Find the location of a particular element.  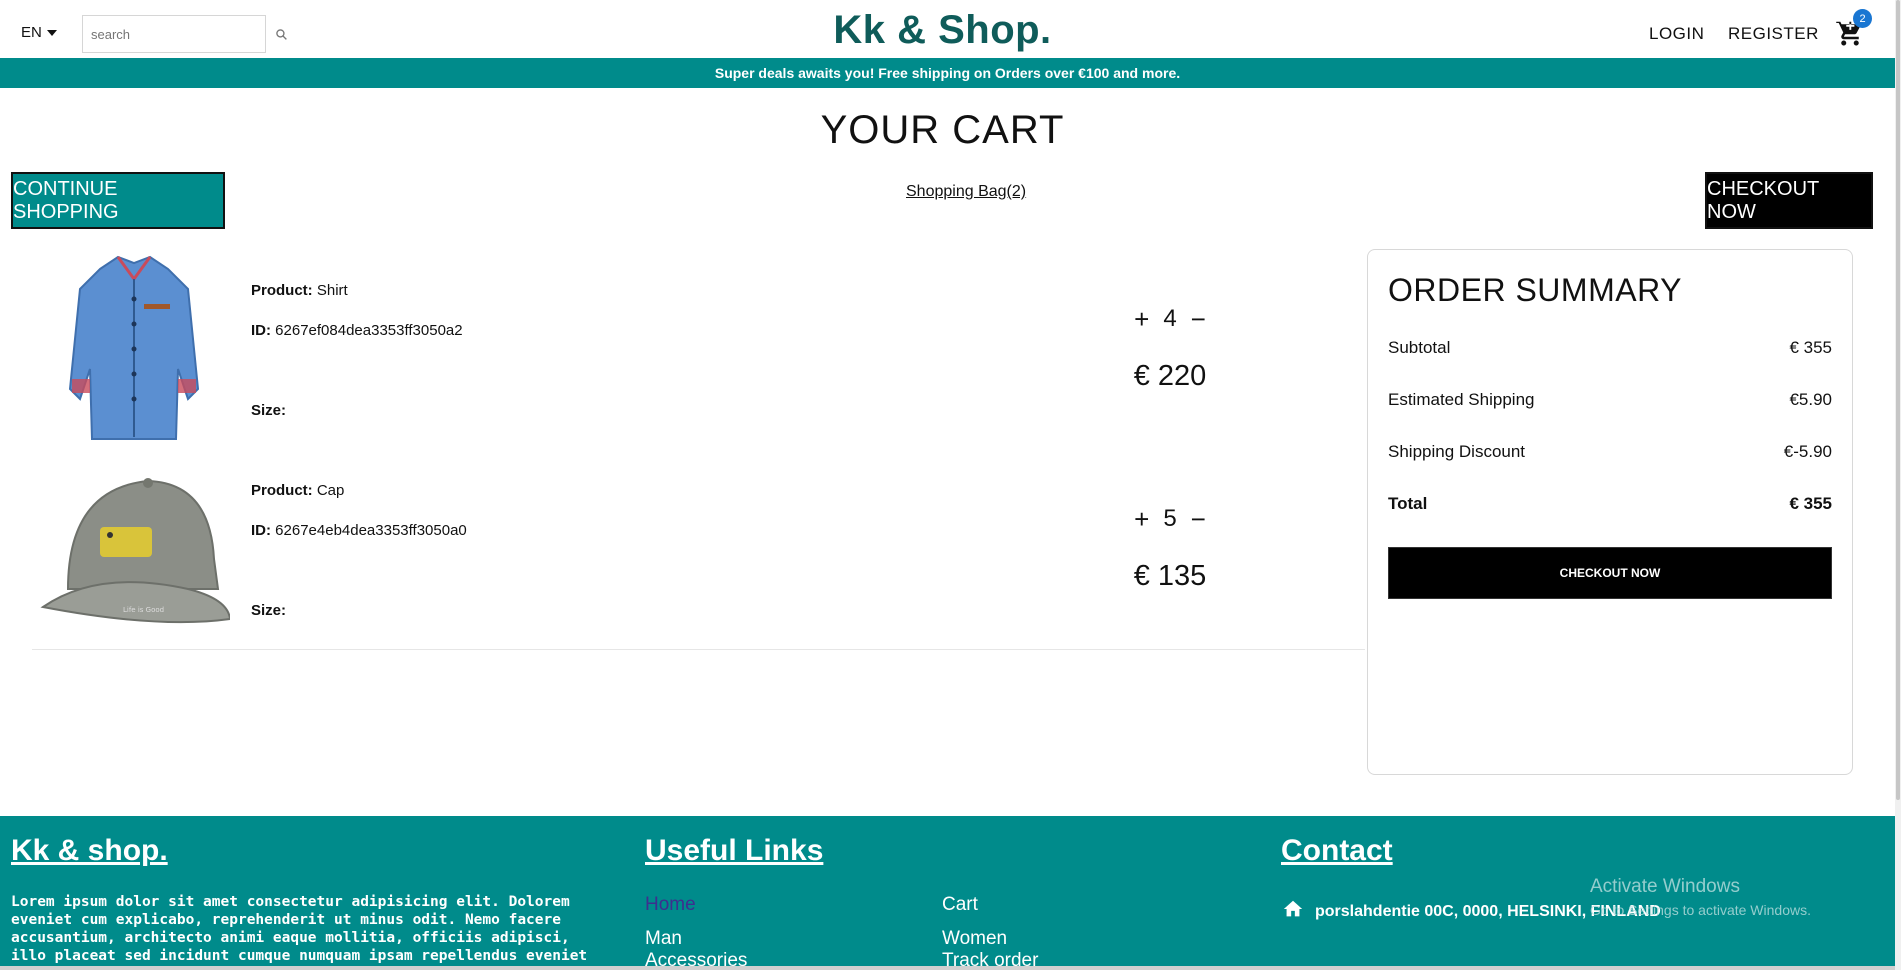

continue-shopping-button: CONTINUE SHOPPING is located at coordinates (118, 200).